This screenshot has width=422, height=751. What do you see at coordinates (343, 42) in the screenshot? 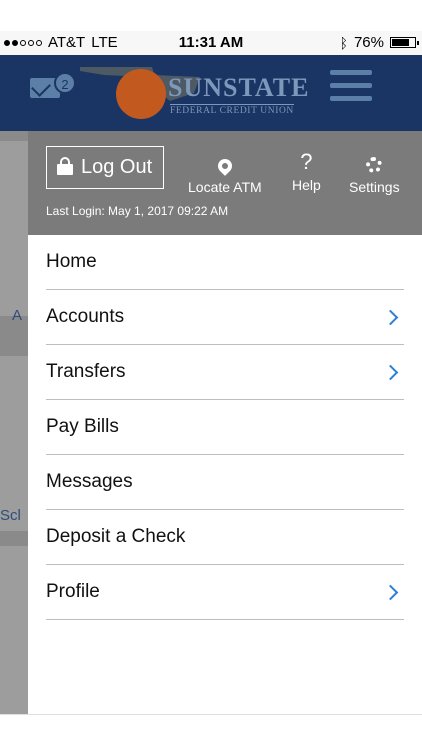
I see `bluetooth-icon: ᛒ` at bounding box center [343, 42].